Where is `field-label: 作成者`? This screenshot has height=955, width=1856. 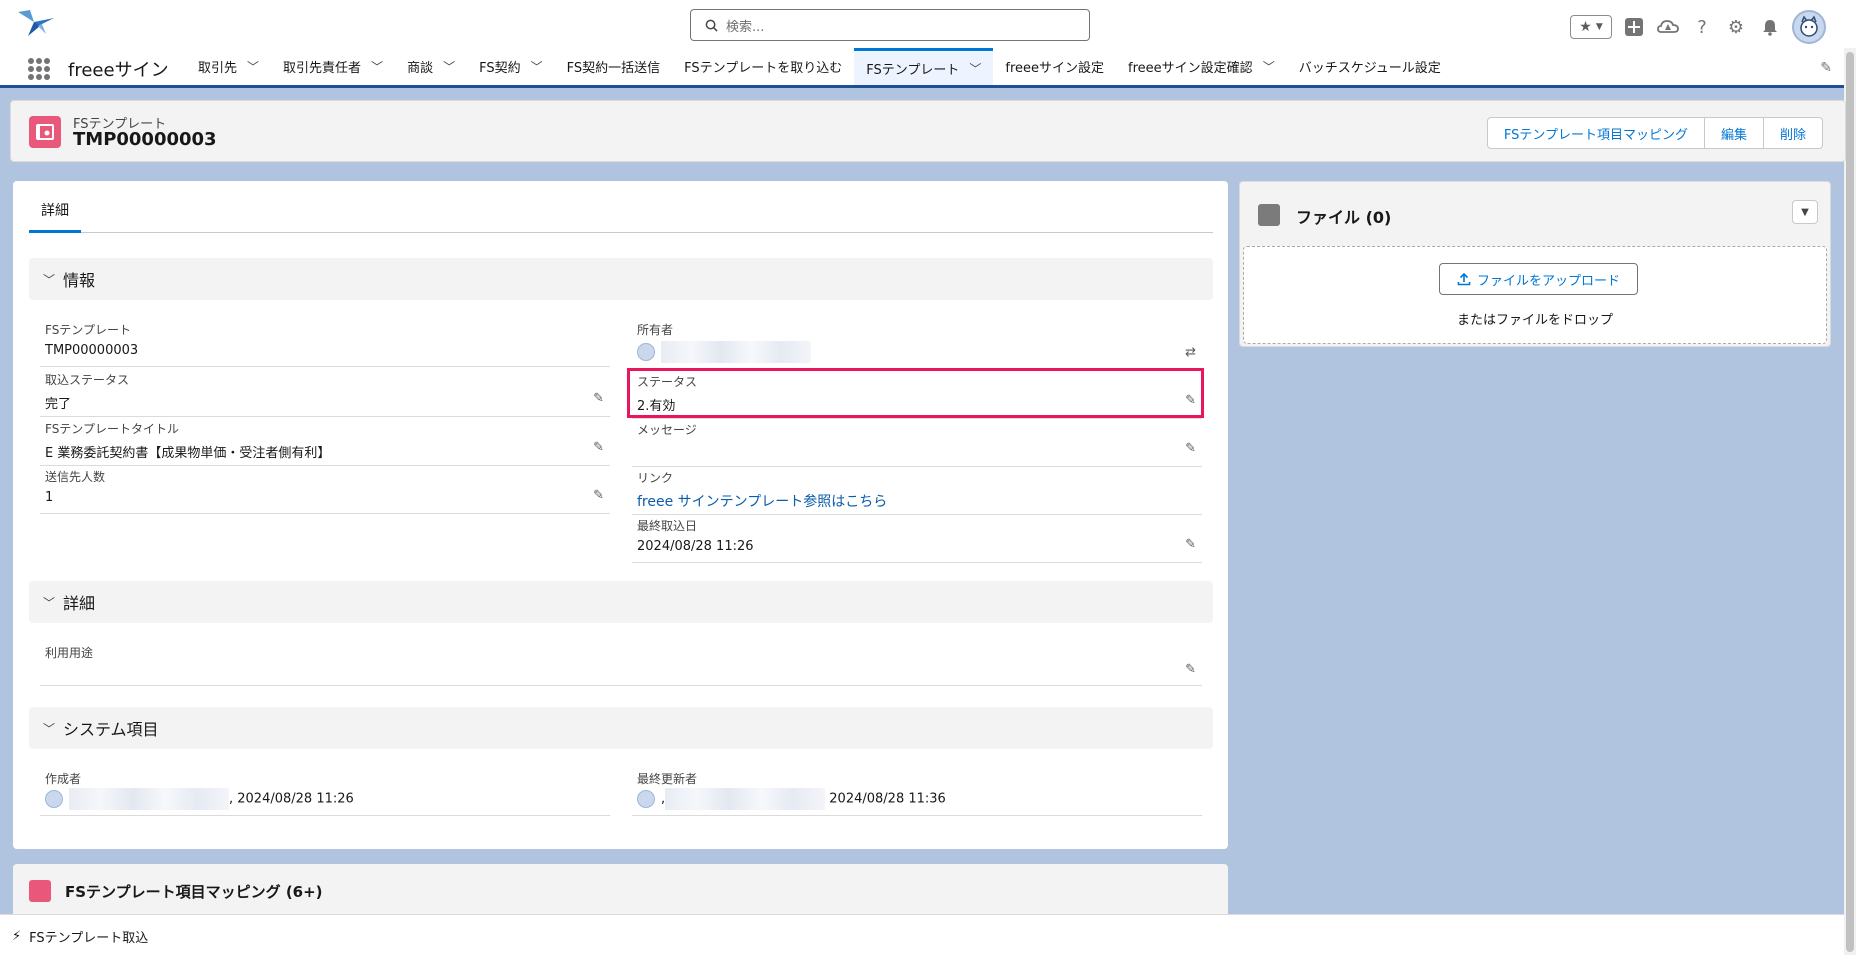 field-label: 作成者 is located at coordinates (63, 779).